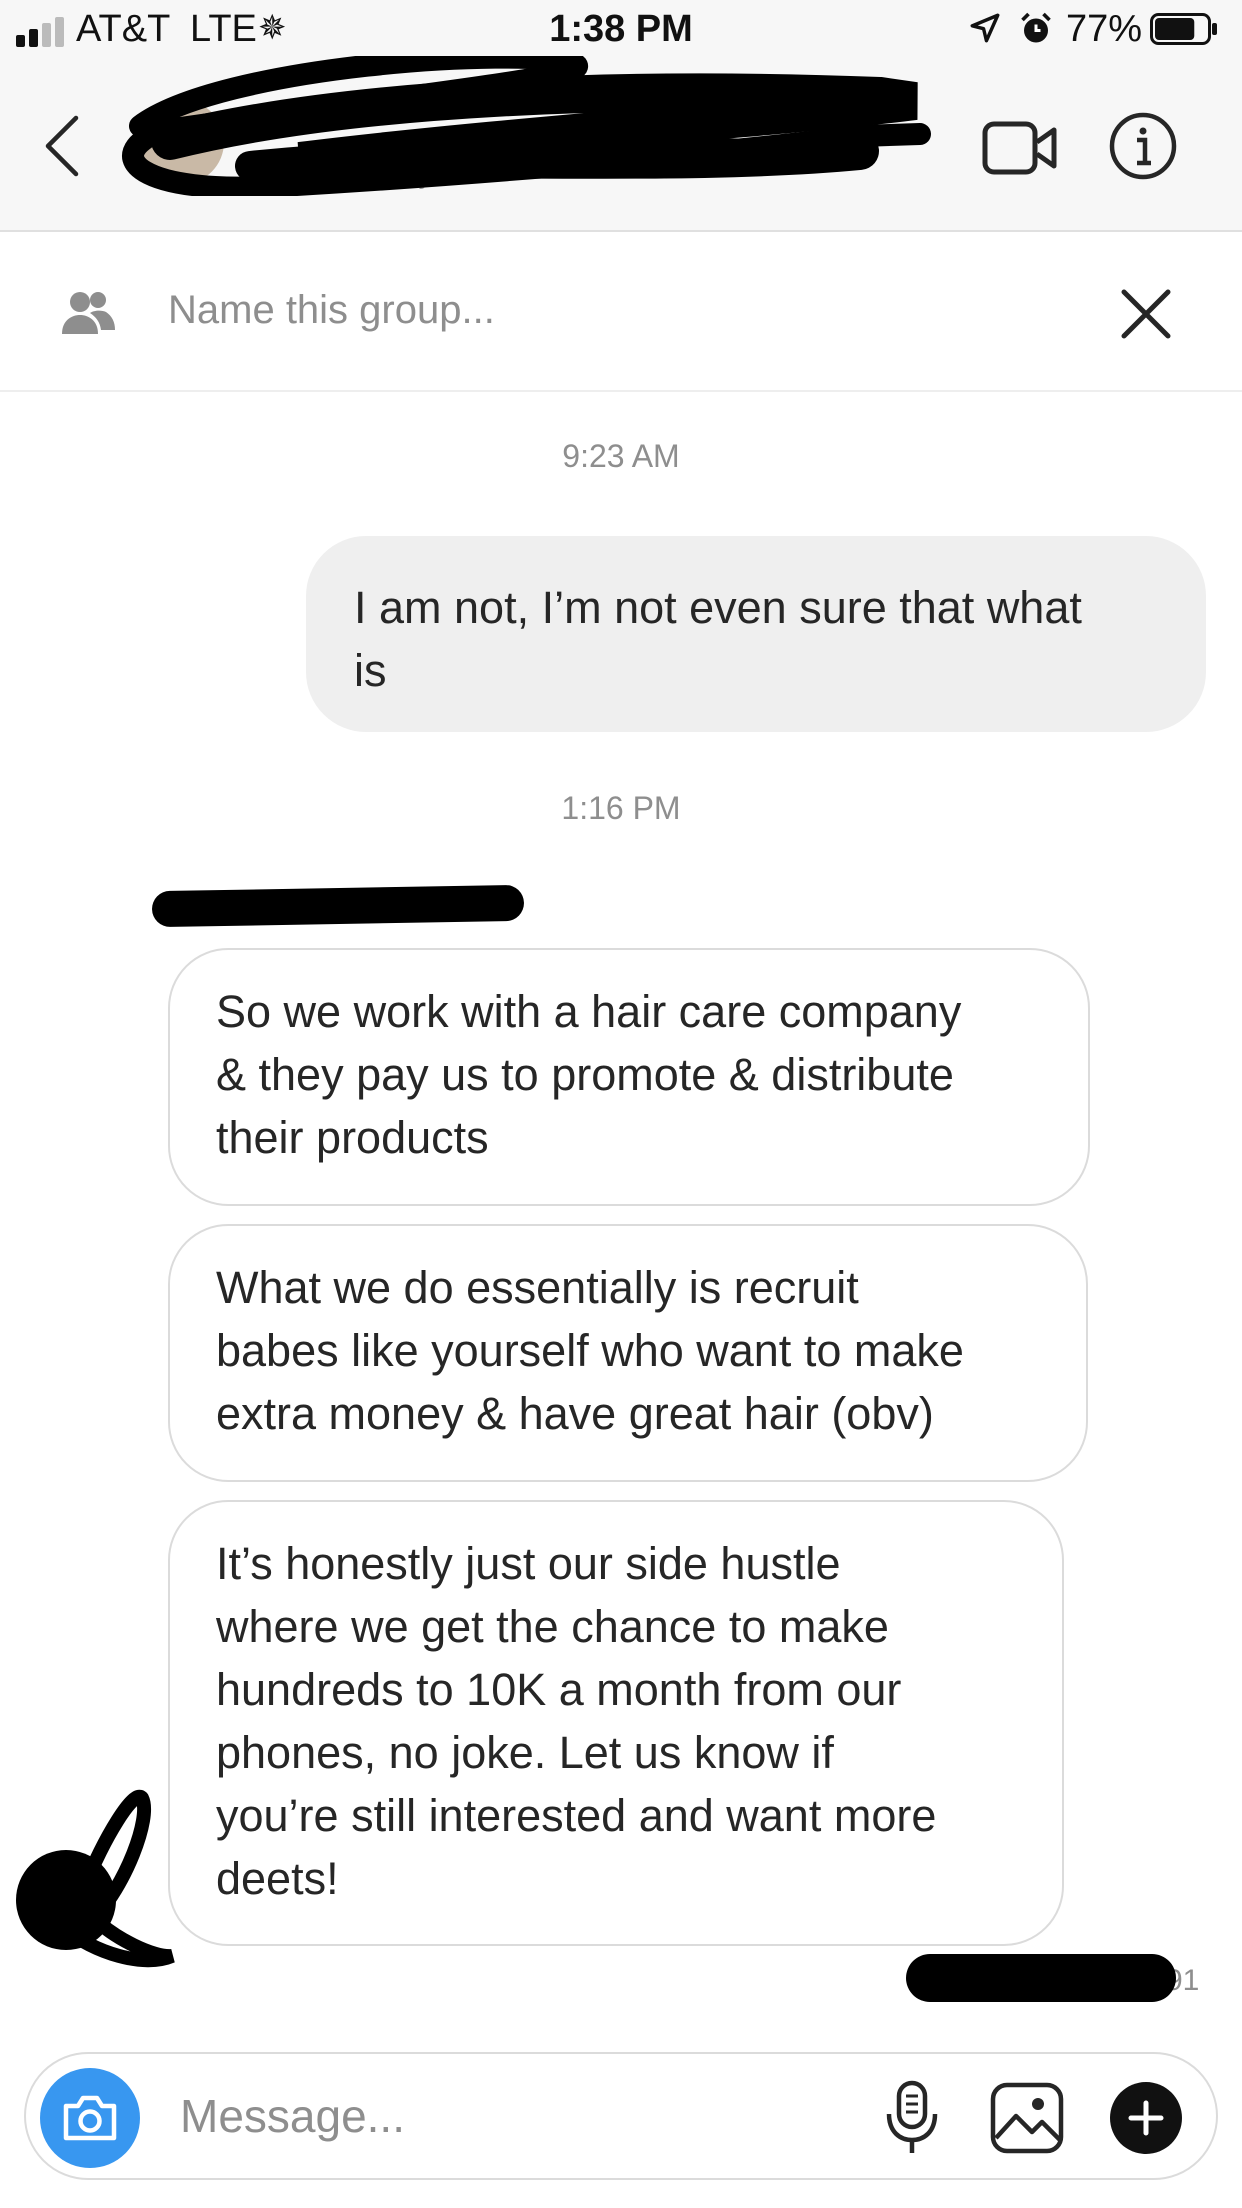  I want to click on message-input, so click(500, 2116).